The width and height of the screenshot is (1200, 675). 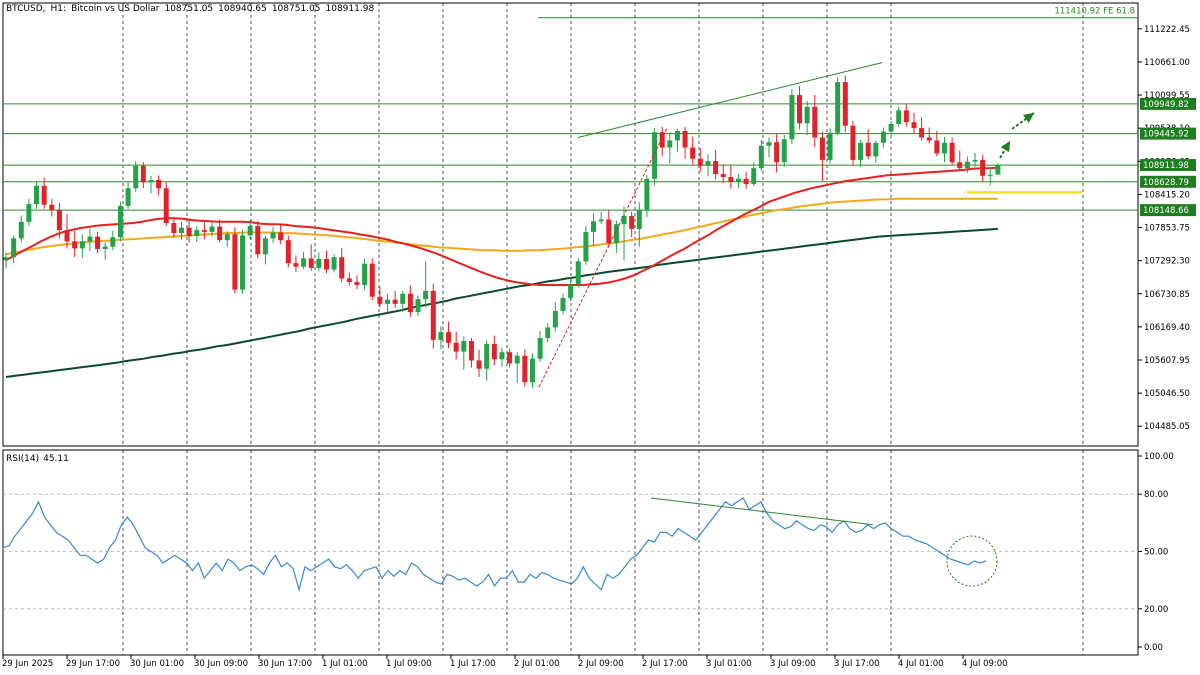 What do you see at coordinates (1167, 30) in the screenshot?
I see `price-tick-label: 111222.45` at bounding box center [1167, 30].